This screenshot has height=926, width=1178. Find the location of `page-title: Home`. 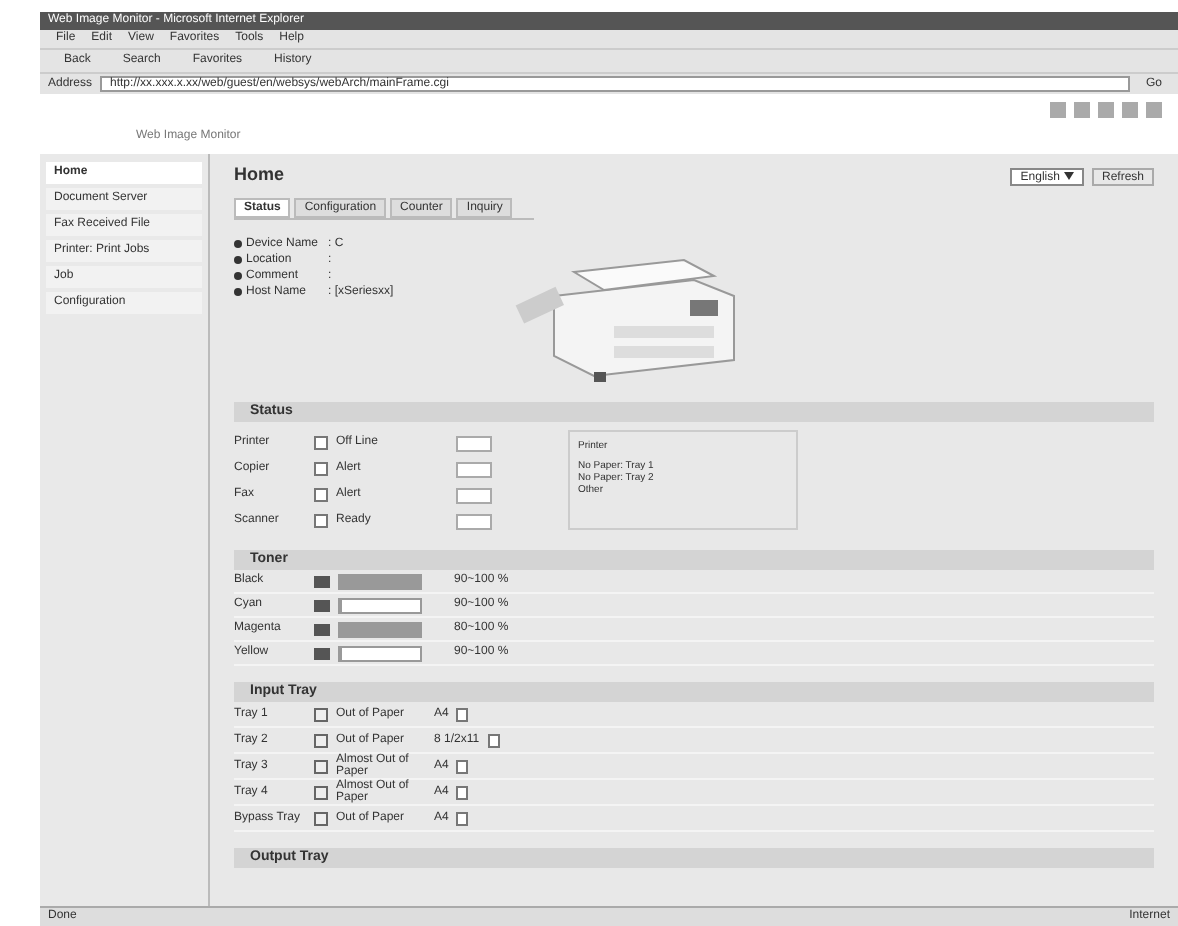

page-title: Home is located at coordinates (259, 175).